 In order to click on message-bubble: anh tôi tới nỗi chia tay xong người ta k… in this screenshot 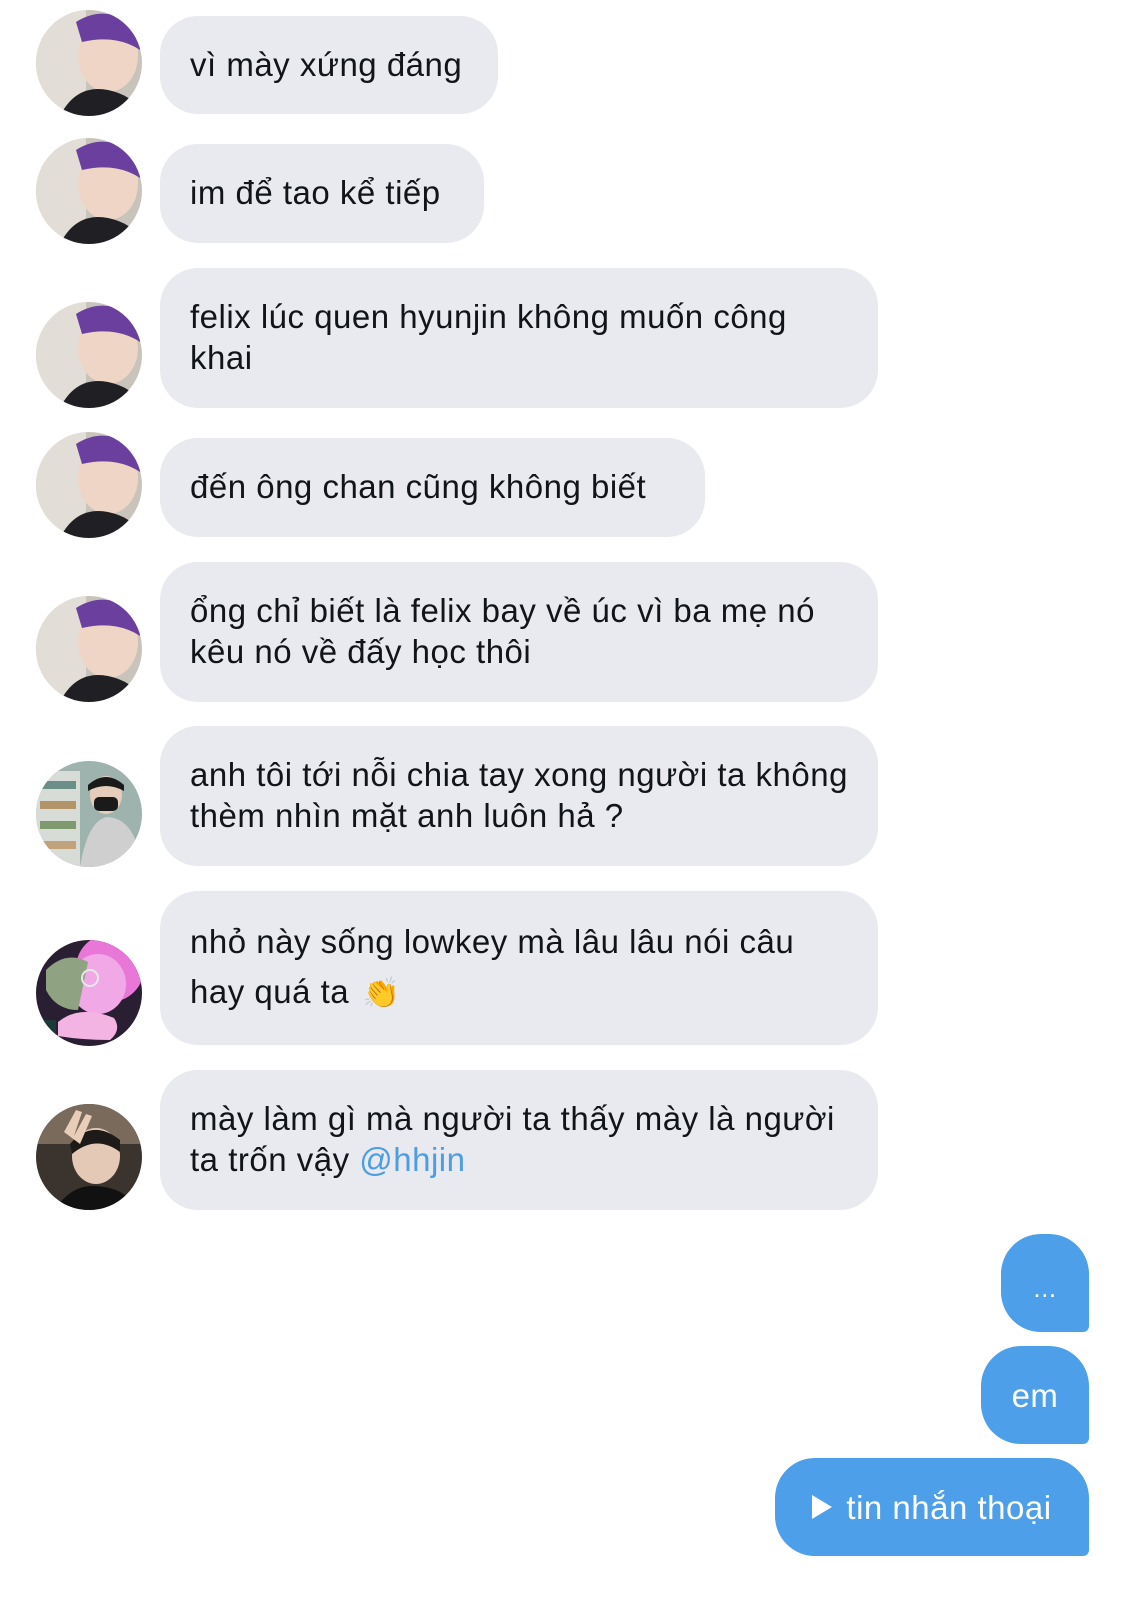, I will do `click(519, 796)`.